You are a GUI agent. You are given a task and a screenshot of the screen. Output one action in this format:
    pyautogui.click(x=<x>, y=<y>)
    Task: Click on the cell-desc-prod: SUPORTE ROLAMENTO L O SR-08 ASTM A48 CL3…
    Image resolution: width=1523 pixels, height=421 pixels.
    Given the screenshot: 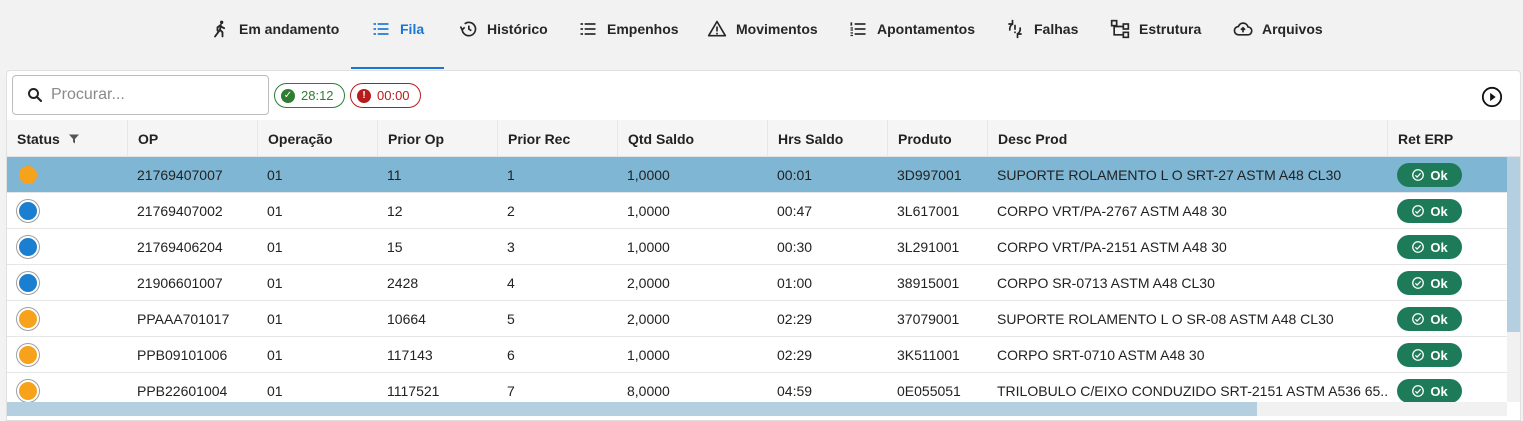 What is the action you would take?
    pyautogui.click(x=1165, y=319)
    